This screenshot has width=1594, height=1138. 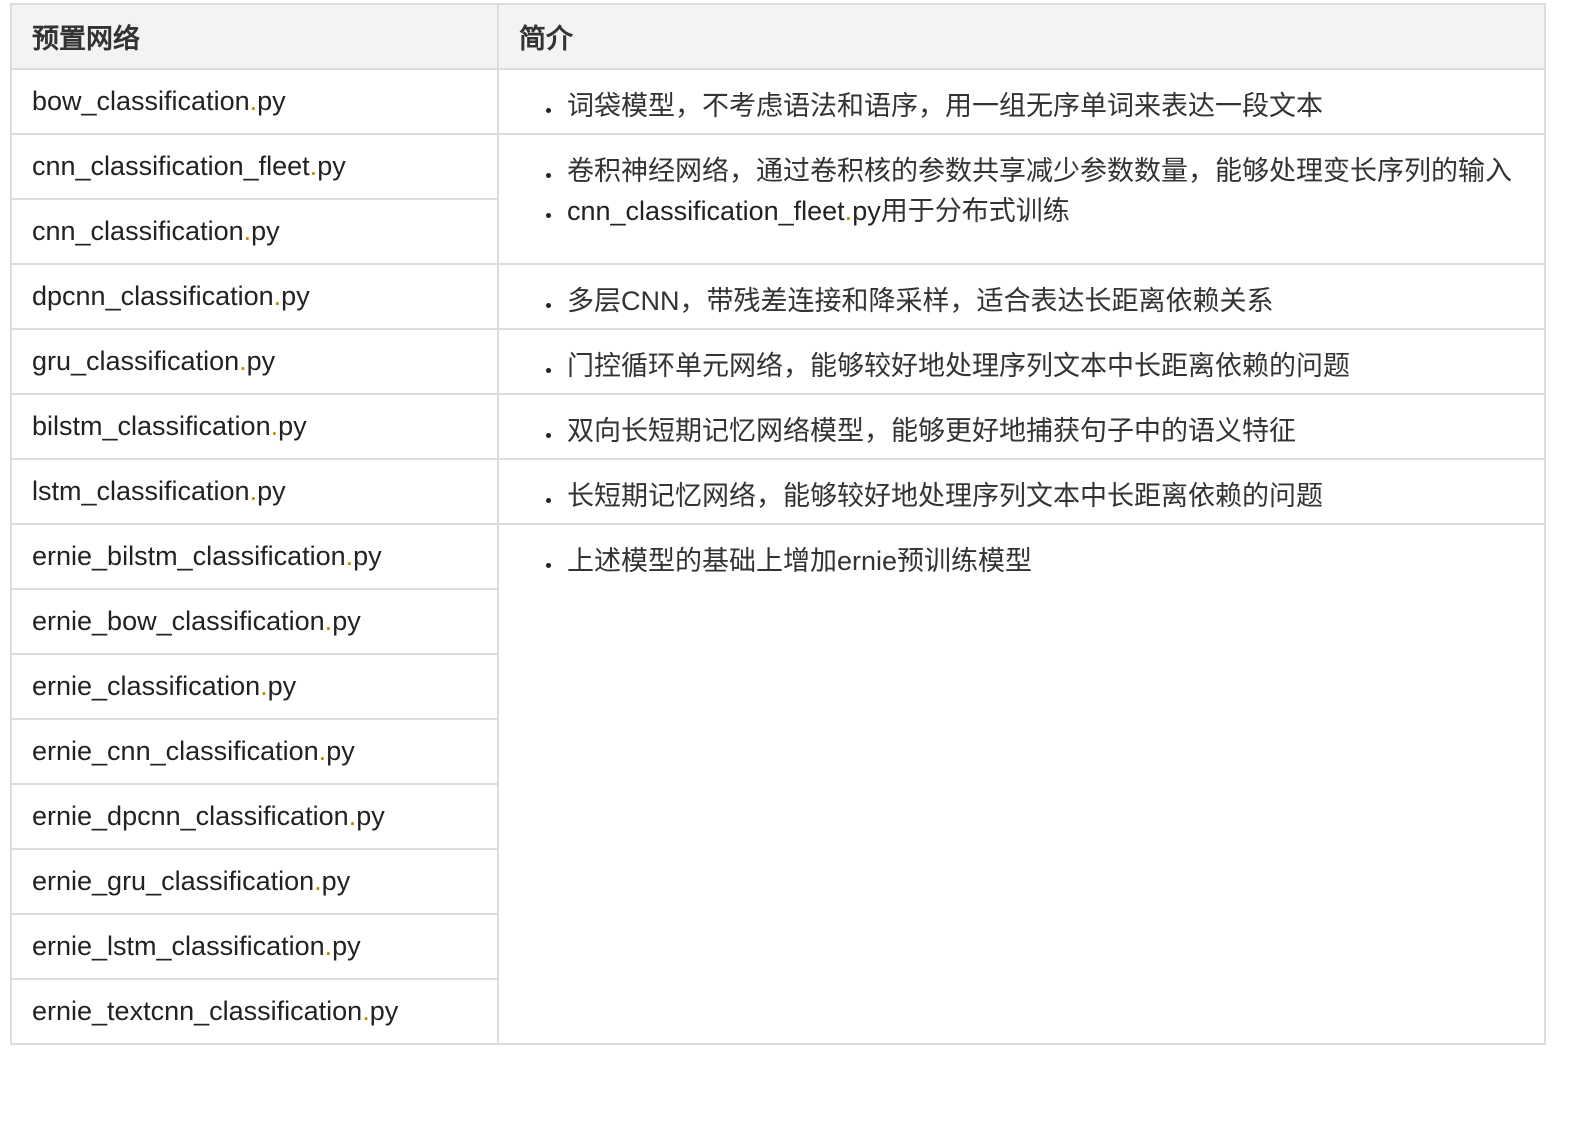 What do you see at coordinates (138, 231) in the screenshot?
I see `file-basename: cnn_classification` at bounding box center [138, 231].